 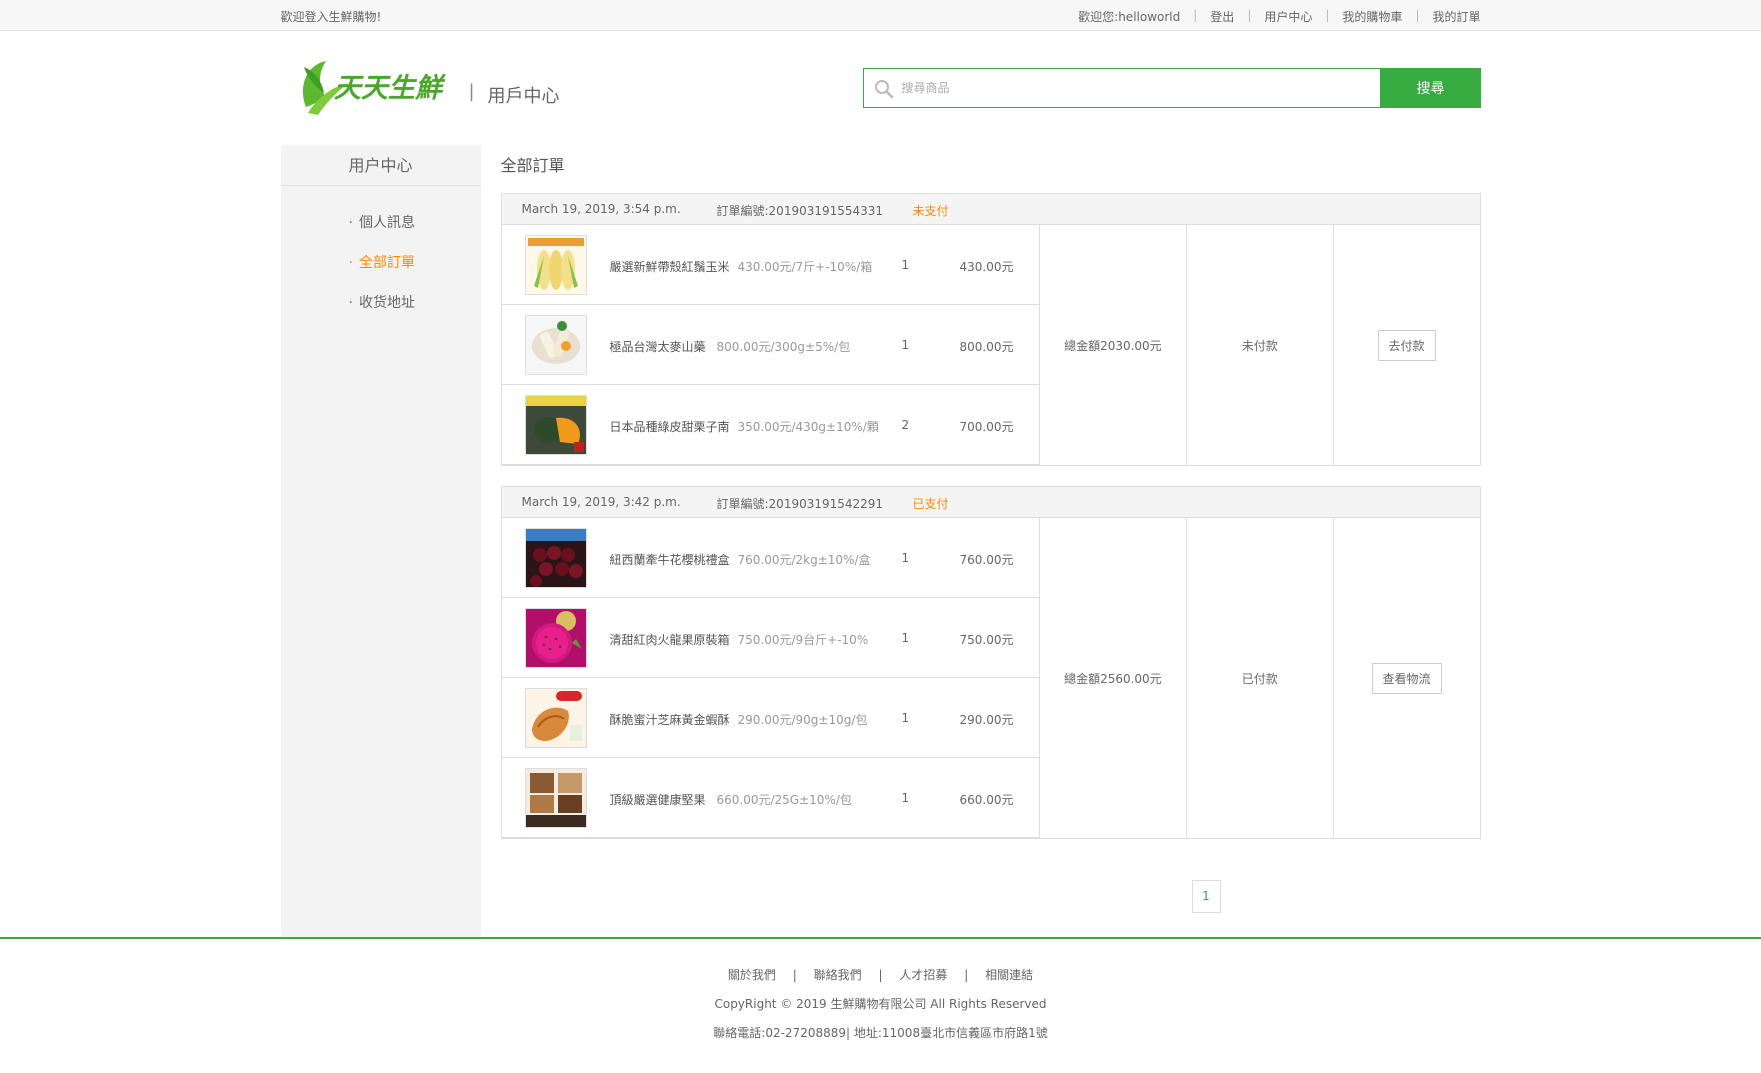 I want to click on order-number: 訂單編號:201903191542291, so click(x=800, y=503).